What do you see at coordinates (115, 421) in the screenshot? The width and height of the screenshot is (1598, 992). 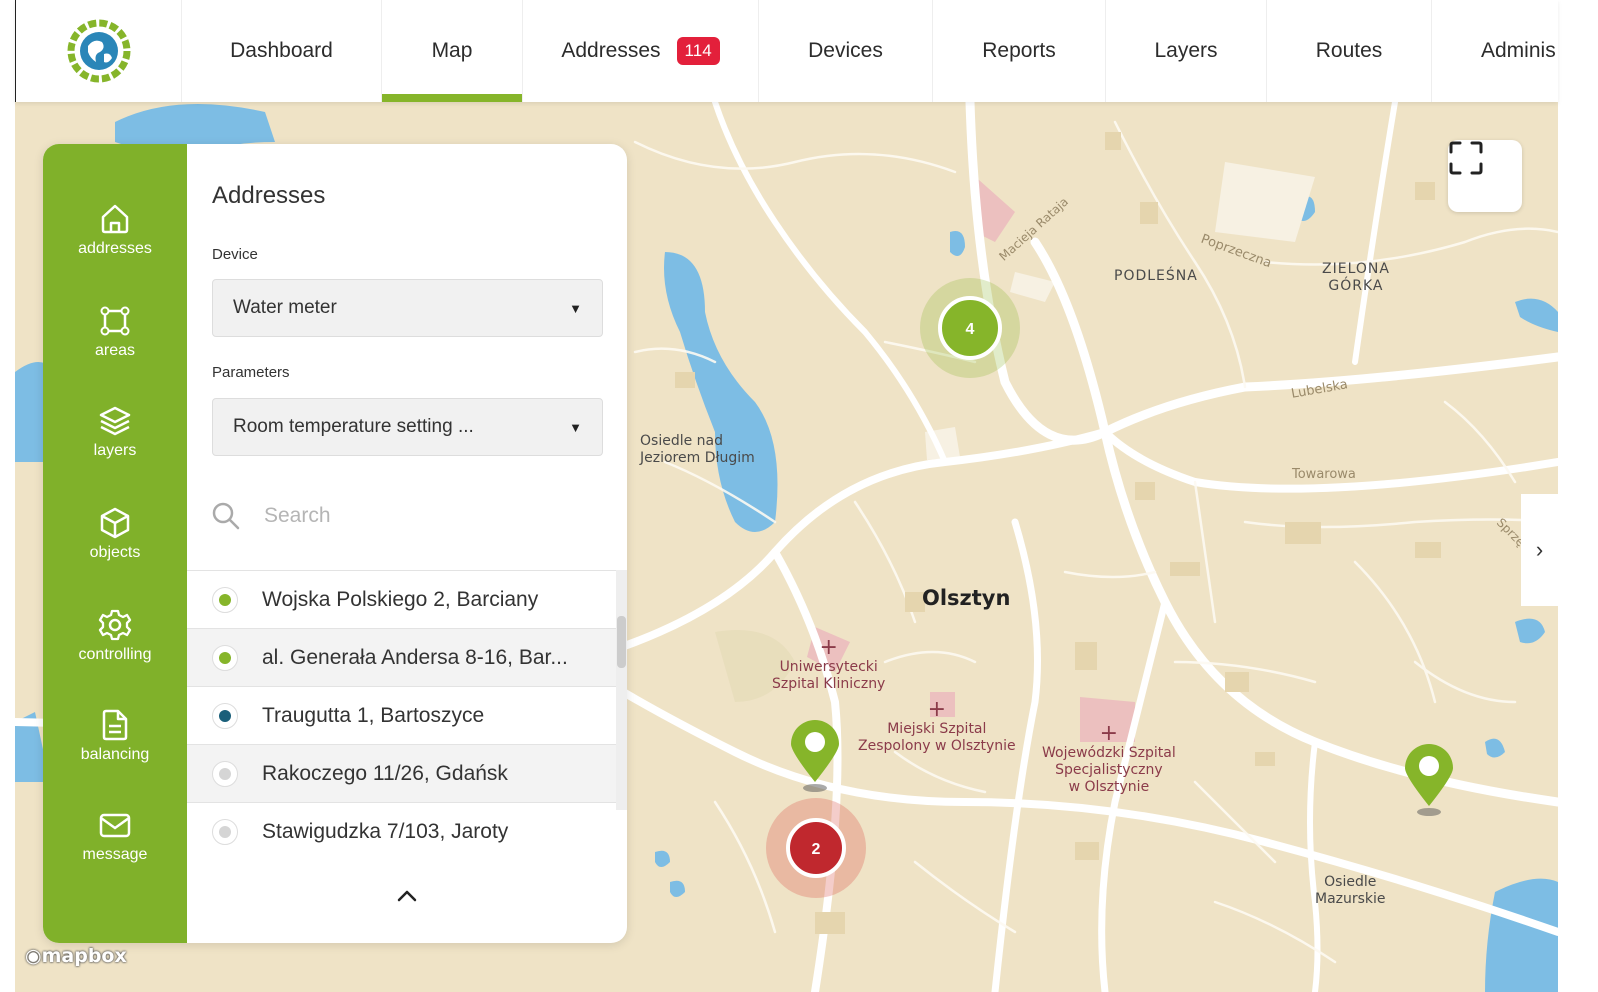 I see `layers-icon` at bounding box center [115, 421].